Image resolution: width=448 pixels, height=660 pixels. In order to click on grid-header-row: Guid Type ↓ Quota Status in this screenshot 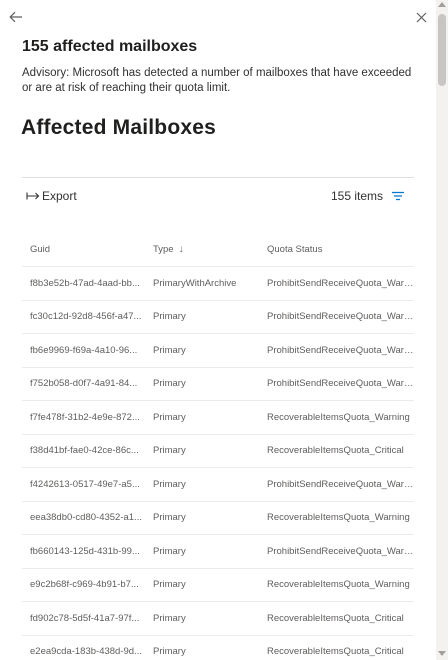, I will do `click(218, 250)`.